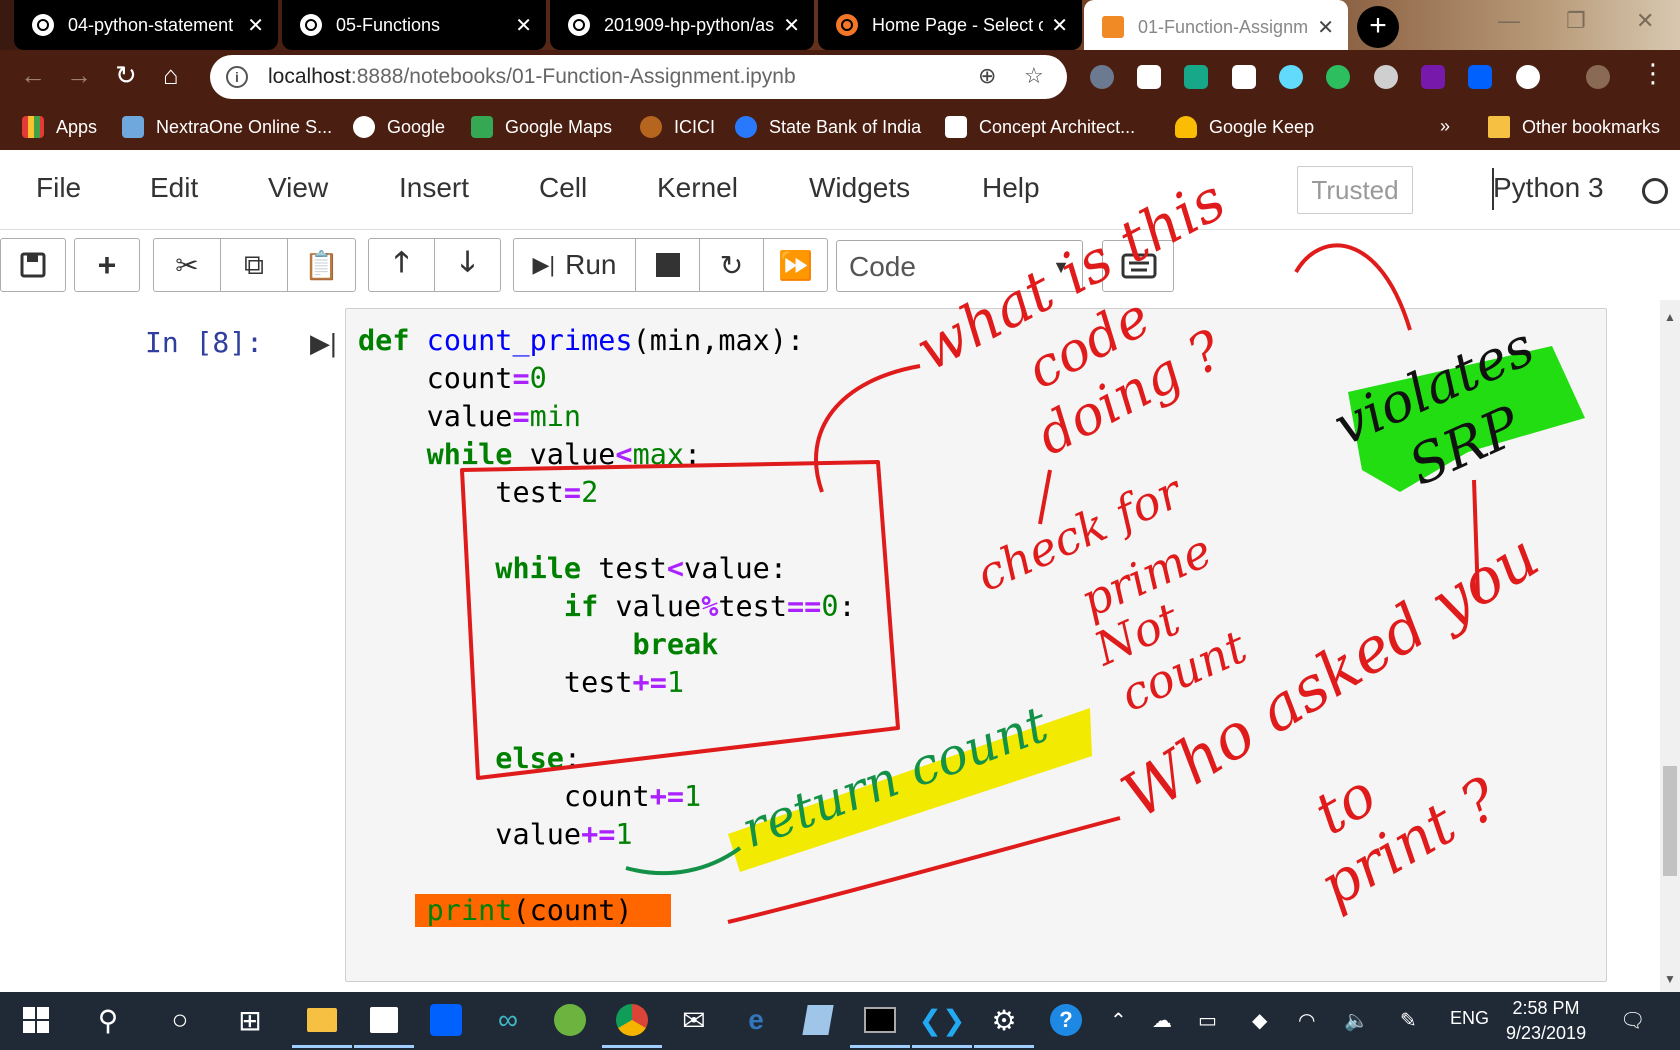 The image size is (1680, 1050). Describe the element at coordinates (399, 127) in the screenshot. I see `bookmark-item: Google` at that location.